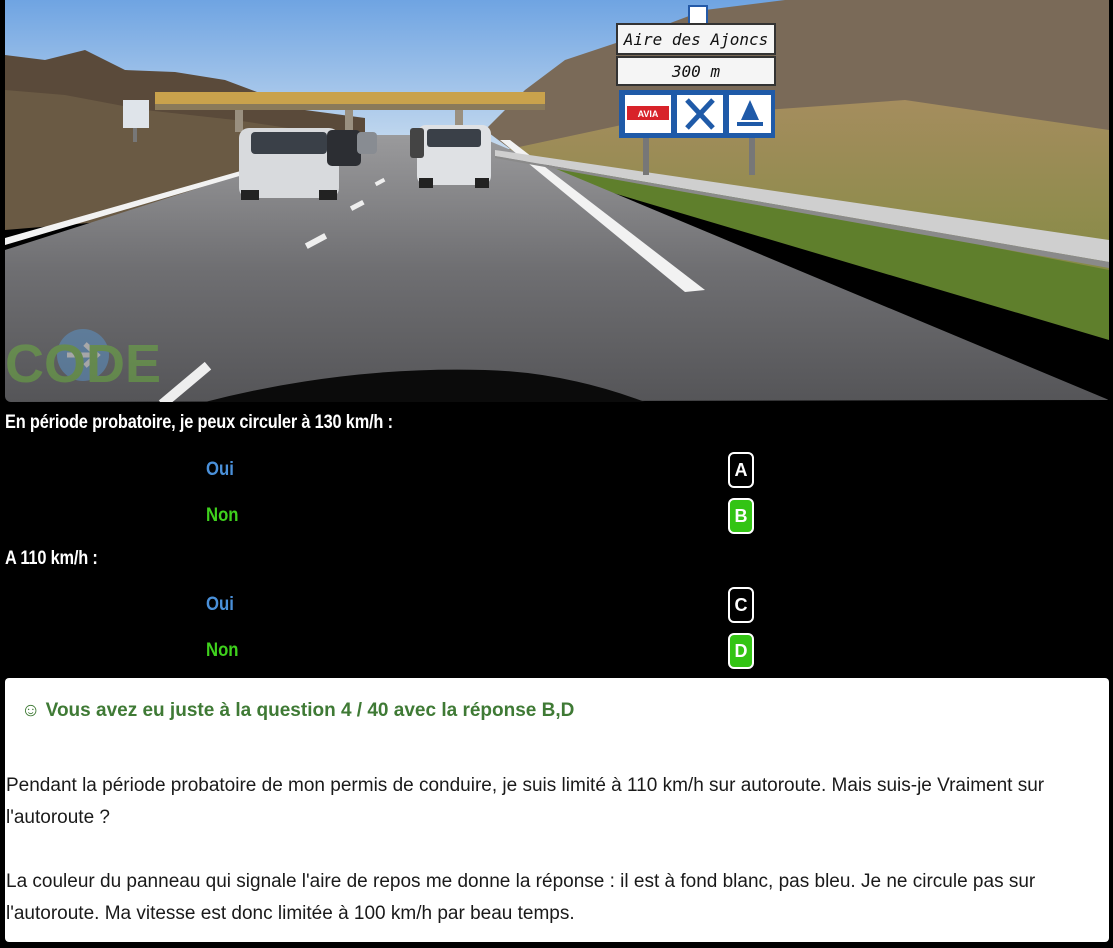 The width and height of the screenshot is (1113, 948). What do you see at coordinates (648, 114) in the screenshot?
I see `sign-brand-text: AVIA` at bounding box center [648, 114].